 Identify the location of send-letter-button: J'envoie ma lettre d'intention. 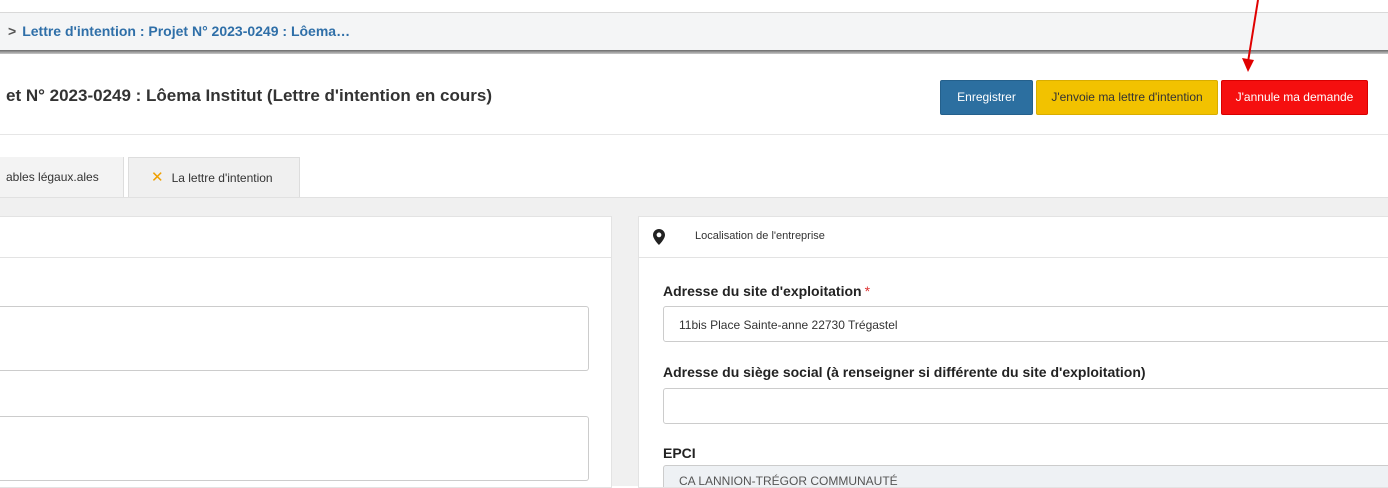
(1127, 97).